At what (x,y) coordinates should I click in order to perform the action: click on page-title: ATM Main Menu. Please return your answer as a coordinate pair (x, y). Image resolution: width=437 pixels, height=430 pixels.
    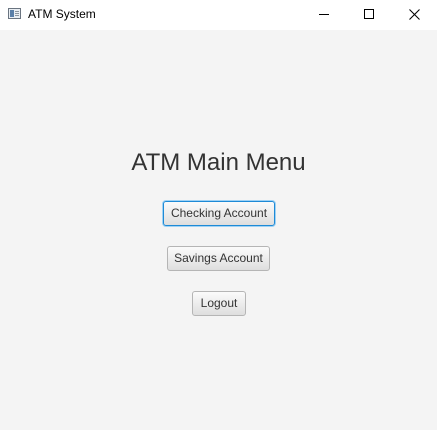
    Looking at the image, I should click on (218, 162).